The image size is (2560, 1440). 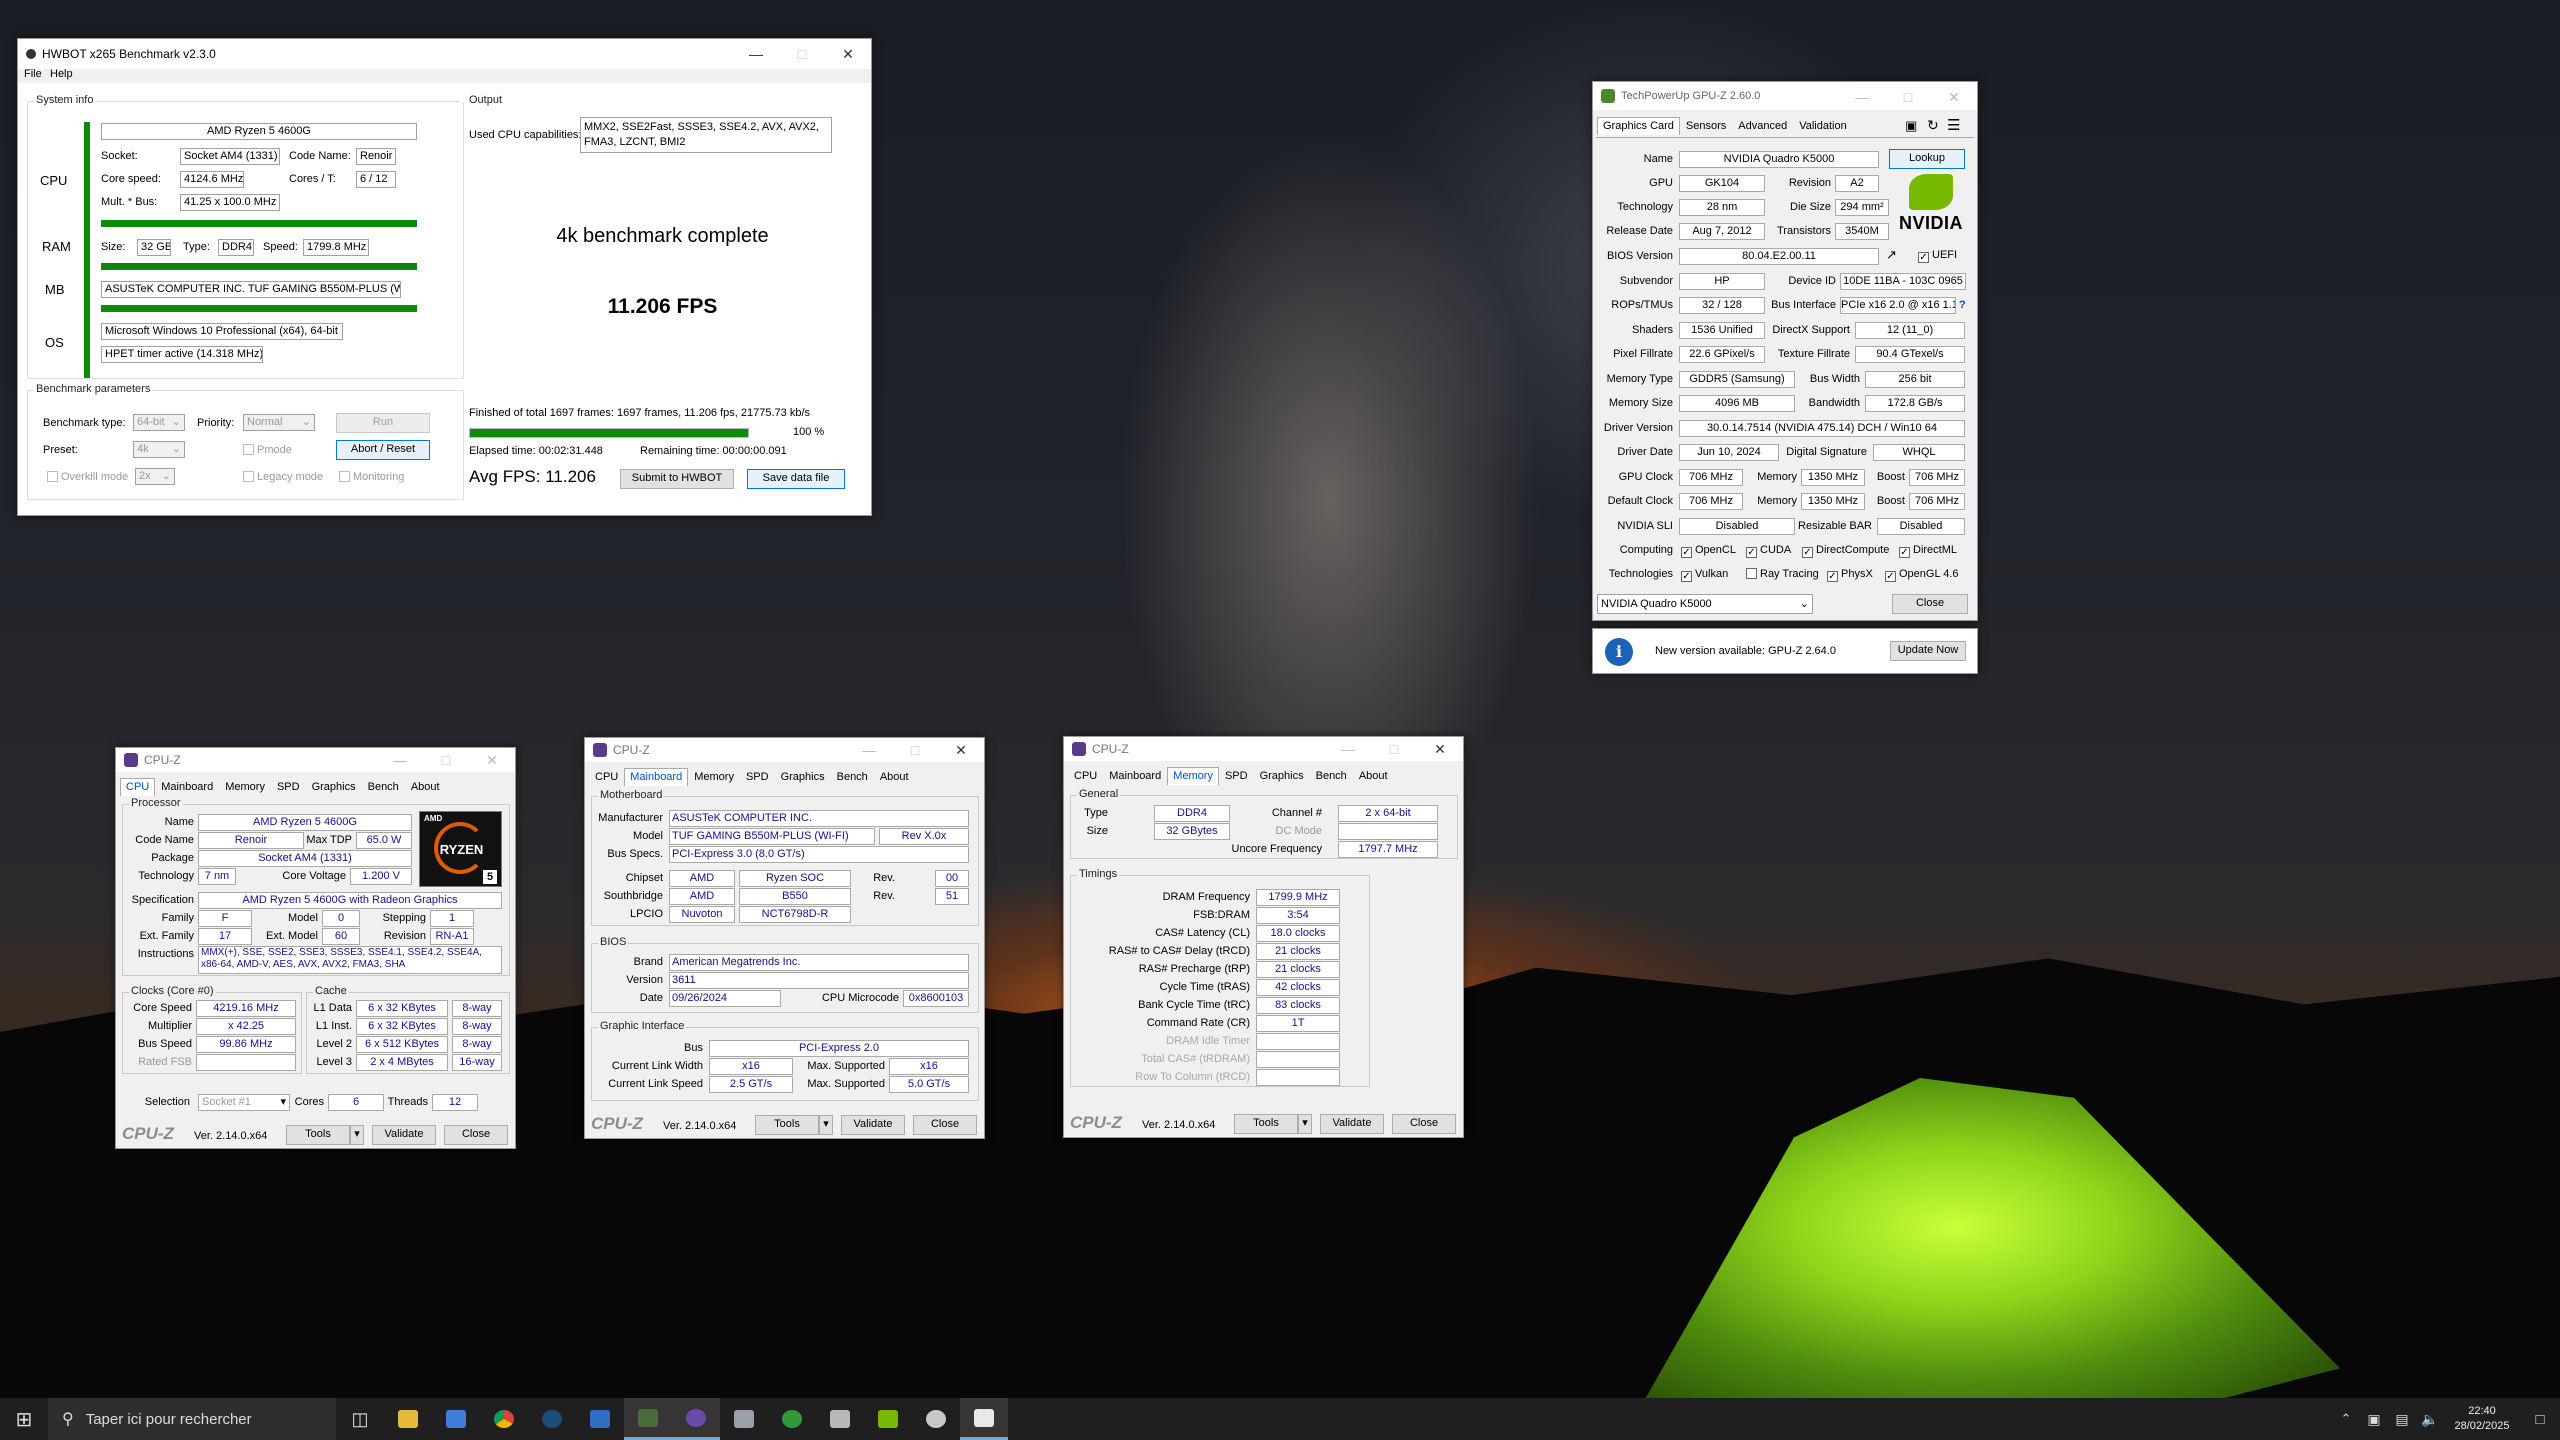 What do you see at coordinates (796, 479) in the screenshot?
I see `save-data-button: Save data file` at bounding box center [796, 479].